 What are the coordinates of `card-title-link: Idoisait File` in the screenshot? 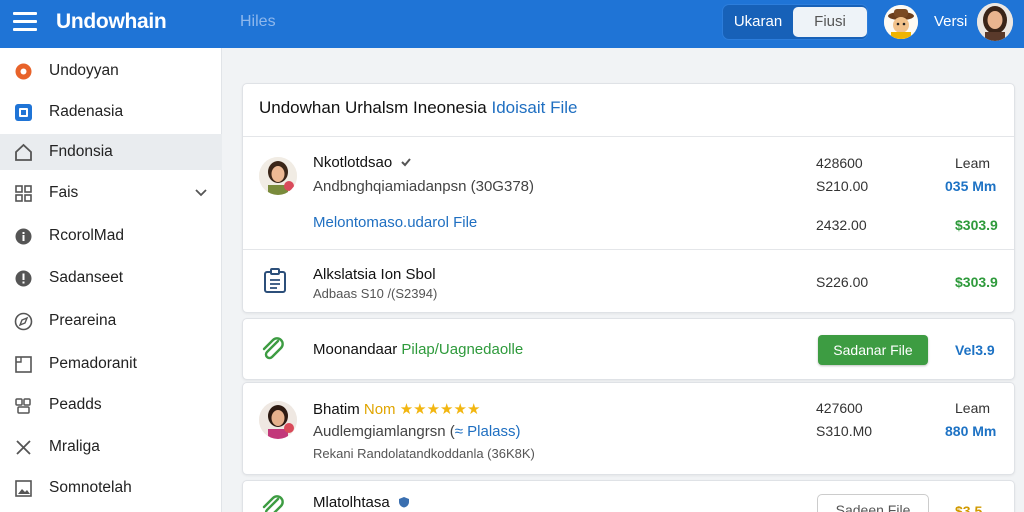 It's located at (534, 107).